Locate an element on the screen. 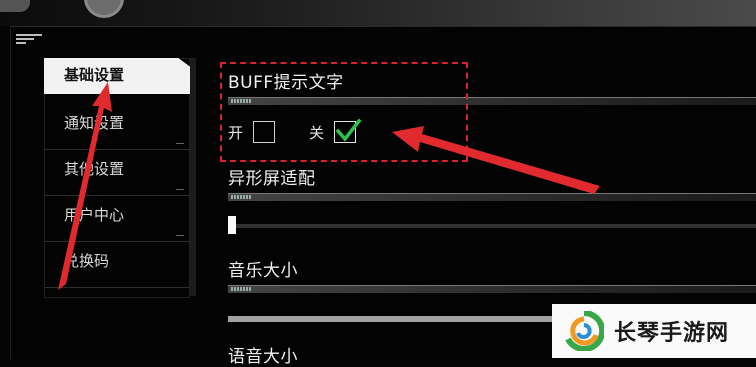  checkbox-arrow is located at coordinates (496, 160).